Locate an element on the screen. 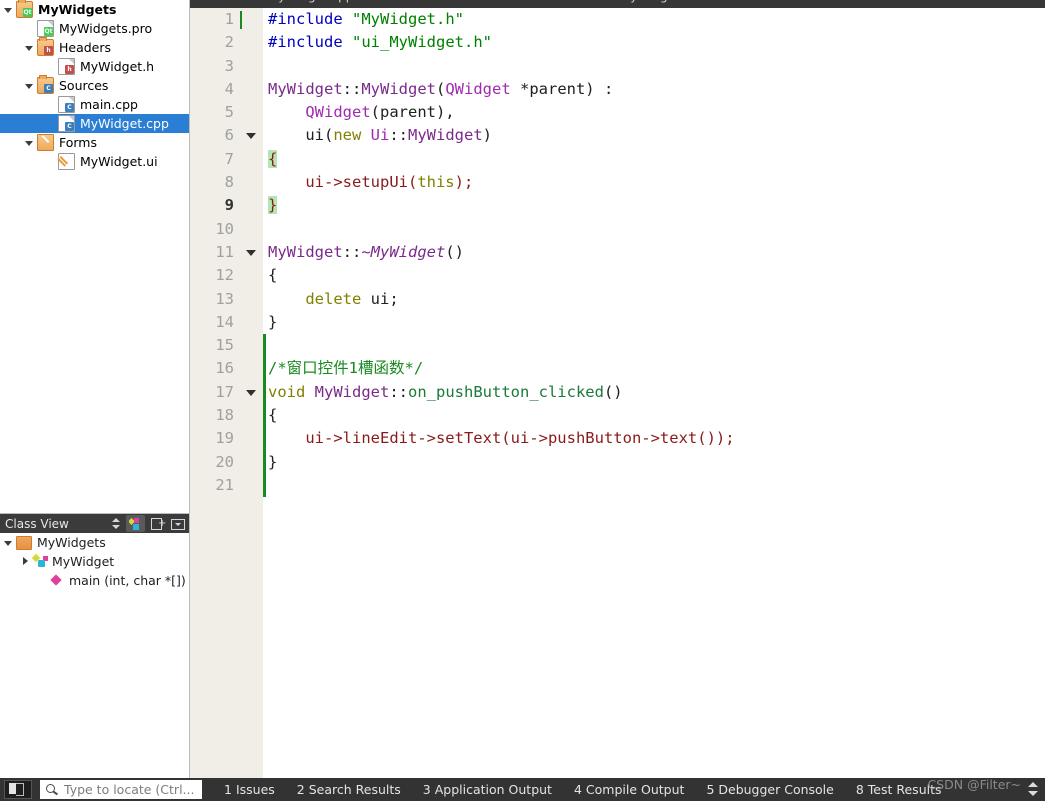 The image size is (1045, 801). code-text: } is located at coordinates (273, 205).